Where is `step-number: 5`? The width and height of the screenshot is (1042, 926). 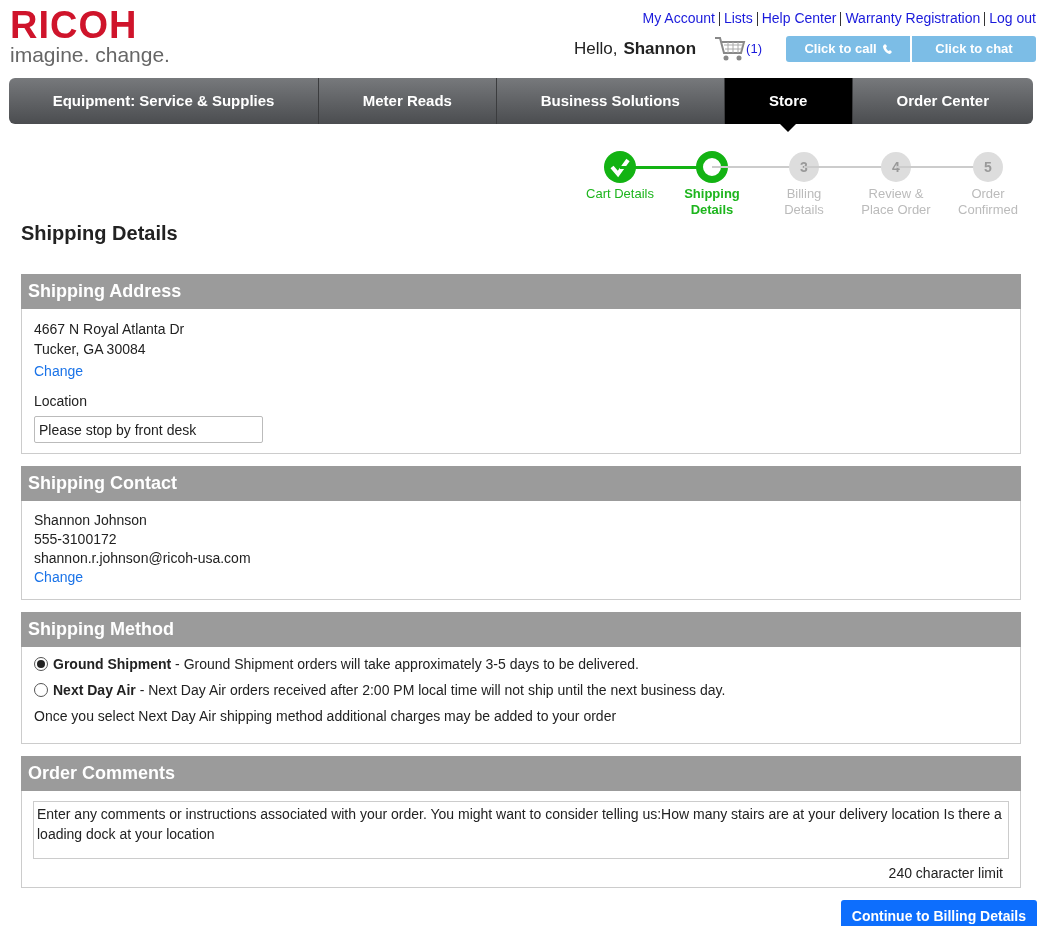 step-number: 5 is located at coordinates (988, 167).